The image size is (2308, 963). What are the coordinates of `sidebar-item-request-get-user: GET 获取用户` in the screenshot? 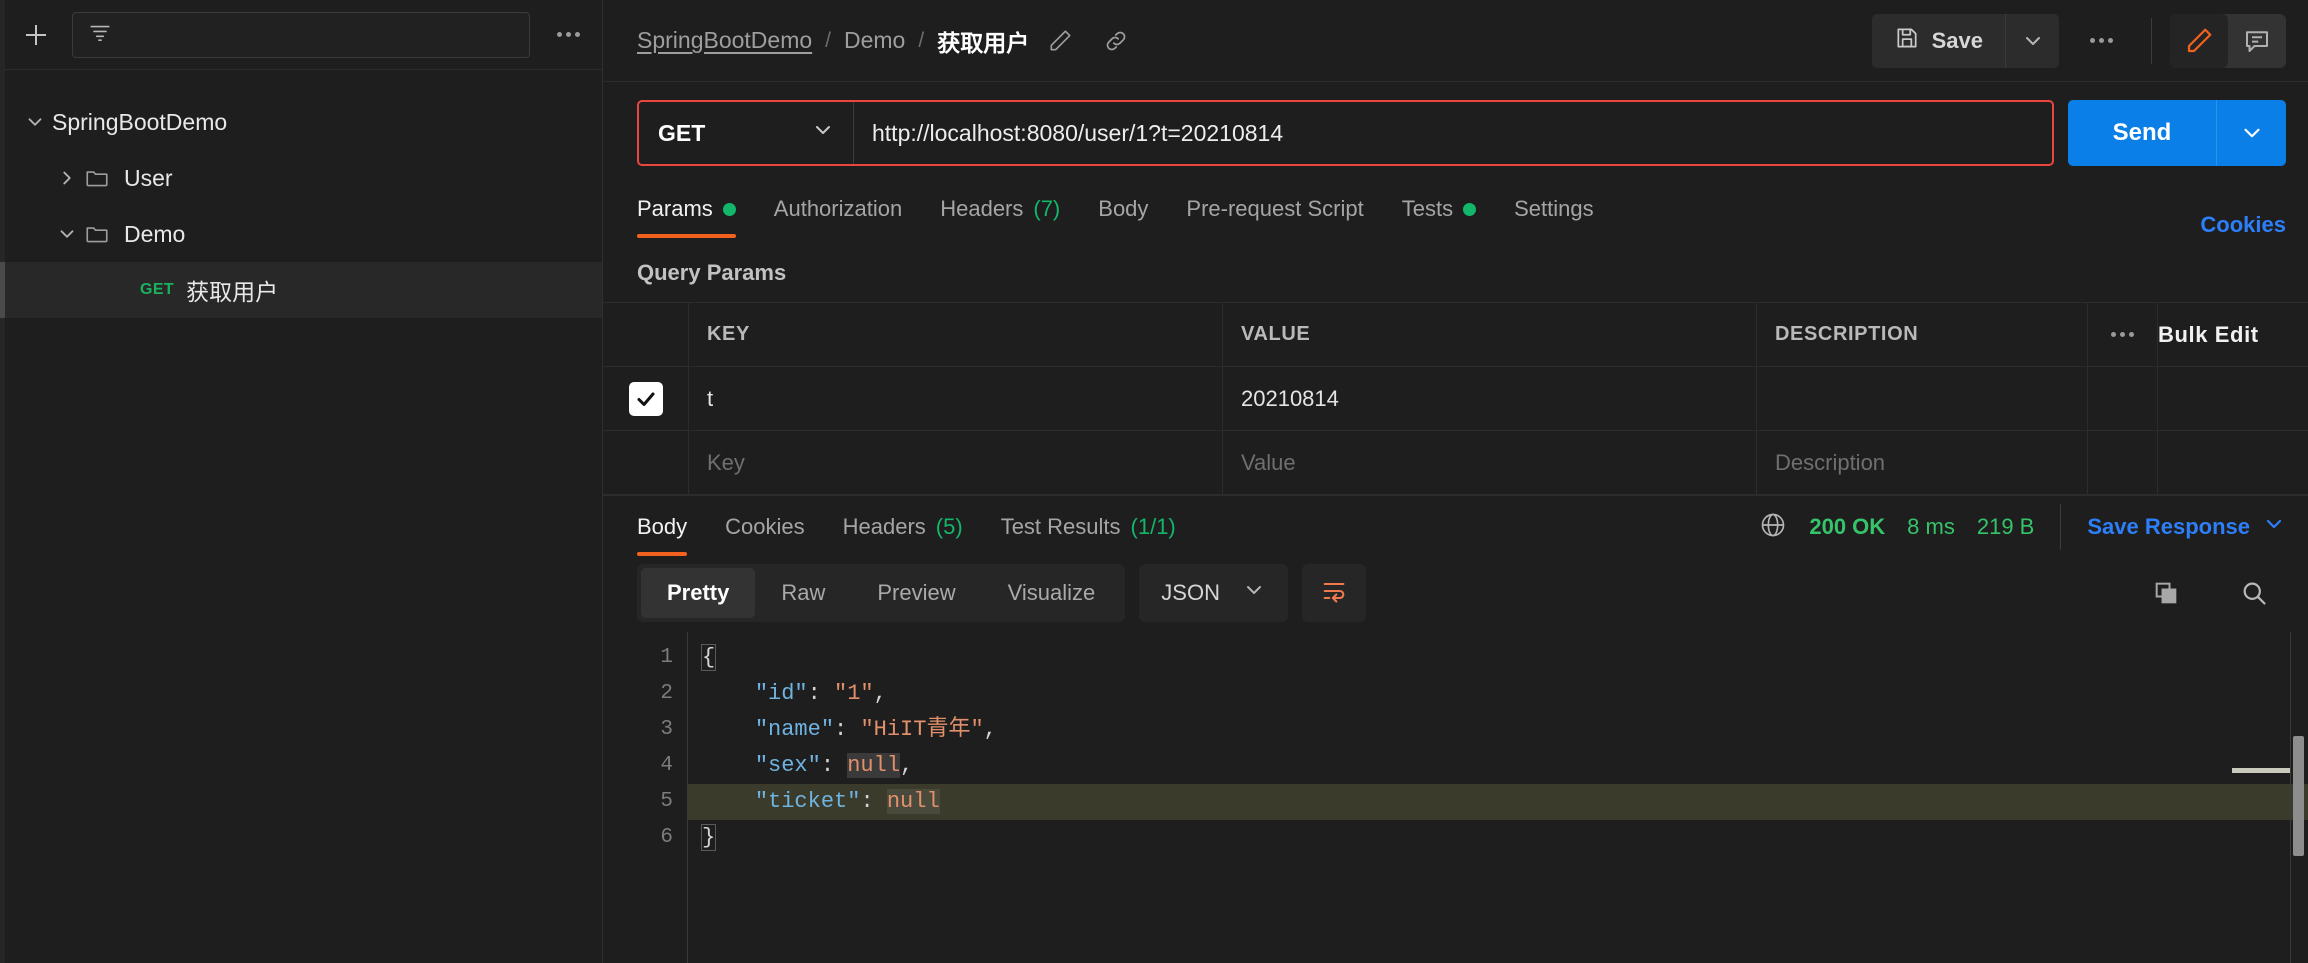 It's located at (301, 290).